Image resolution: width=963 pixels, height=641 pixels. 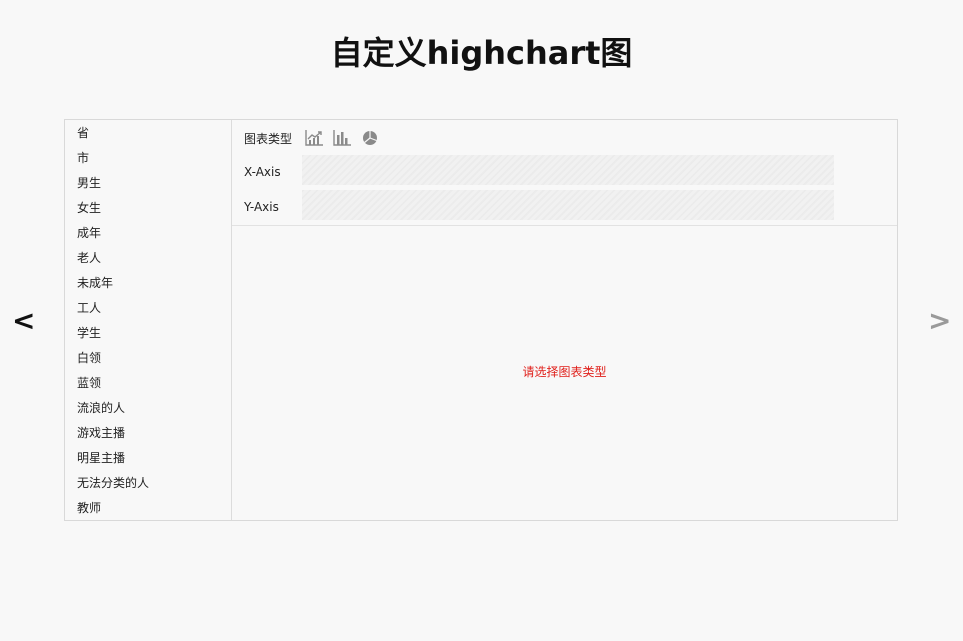 What do you see at coordinates (148, 133) in the screenshot?
I see `sidebar-item-province: 省` at bounding box center [148, 133].